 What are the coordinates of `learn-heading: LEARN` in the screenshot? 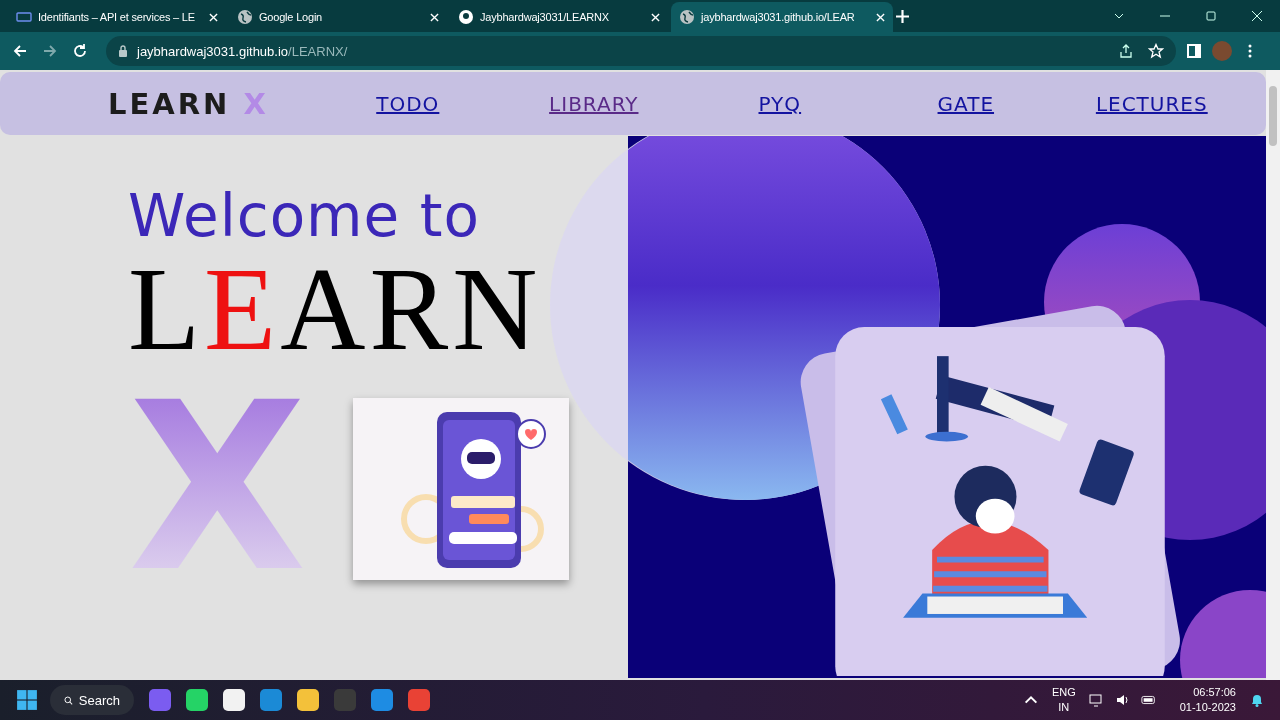 It's located at (335, 310).